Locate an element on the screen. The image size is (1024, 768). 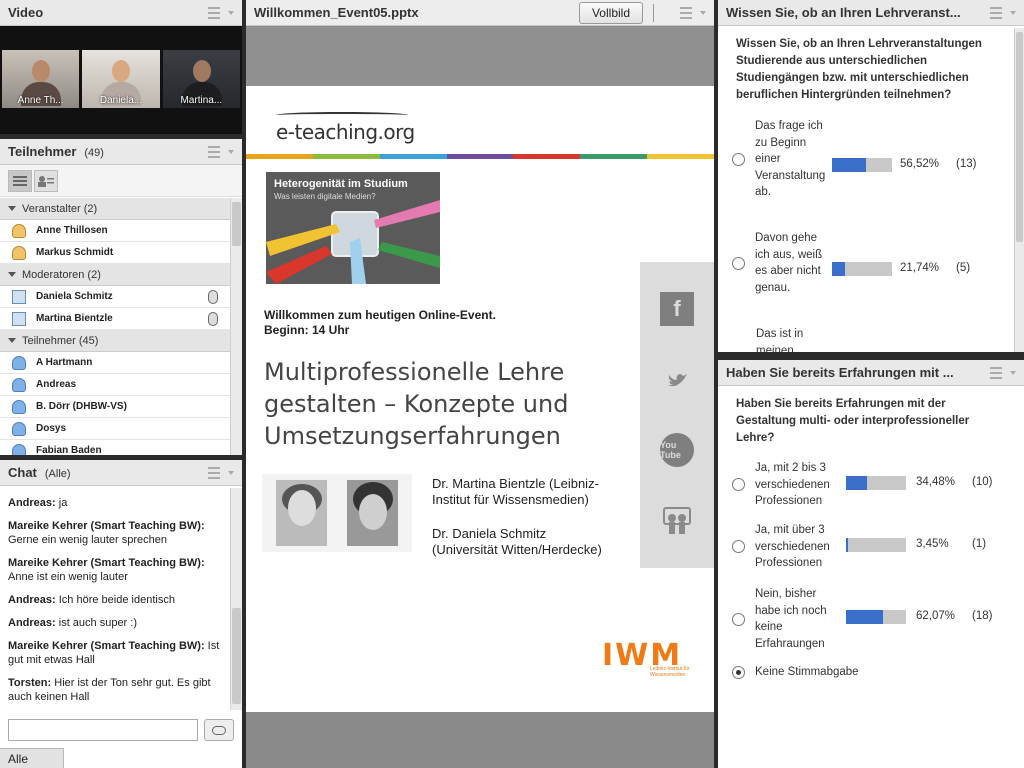
group-label: Teilnehmer (45) is located at coordinates (60, 340).